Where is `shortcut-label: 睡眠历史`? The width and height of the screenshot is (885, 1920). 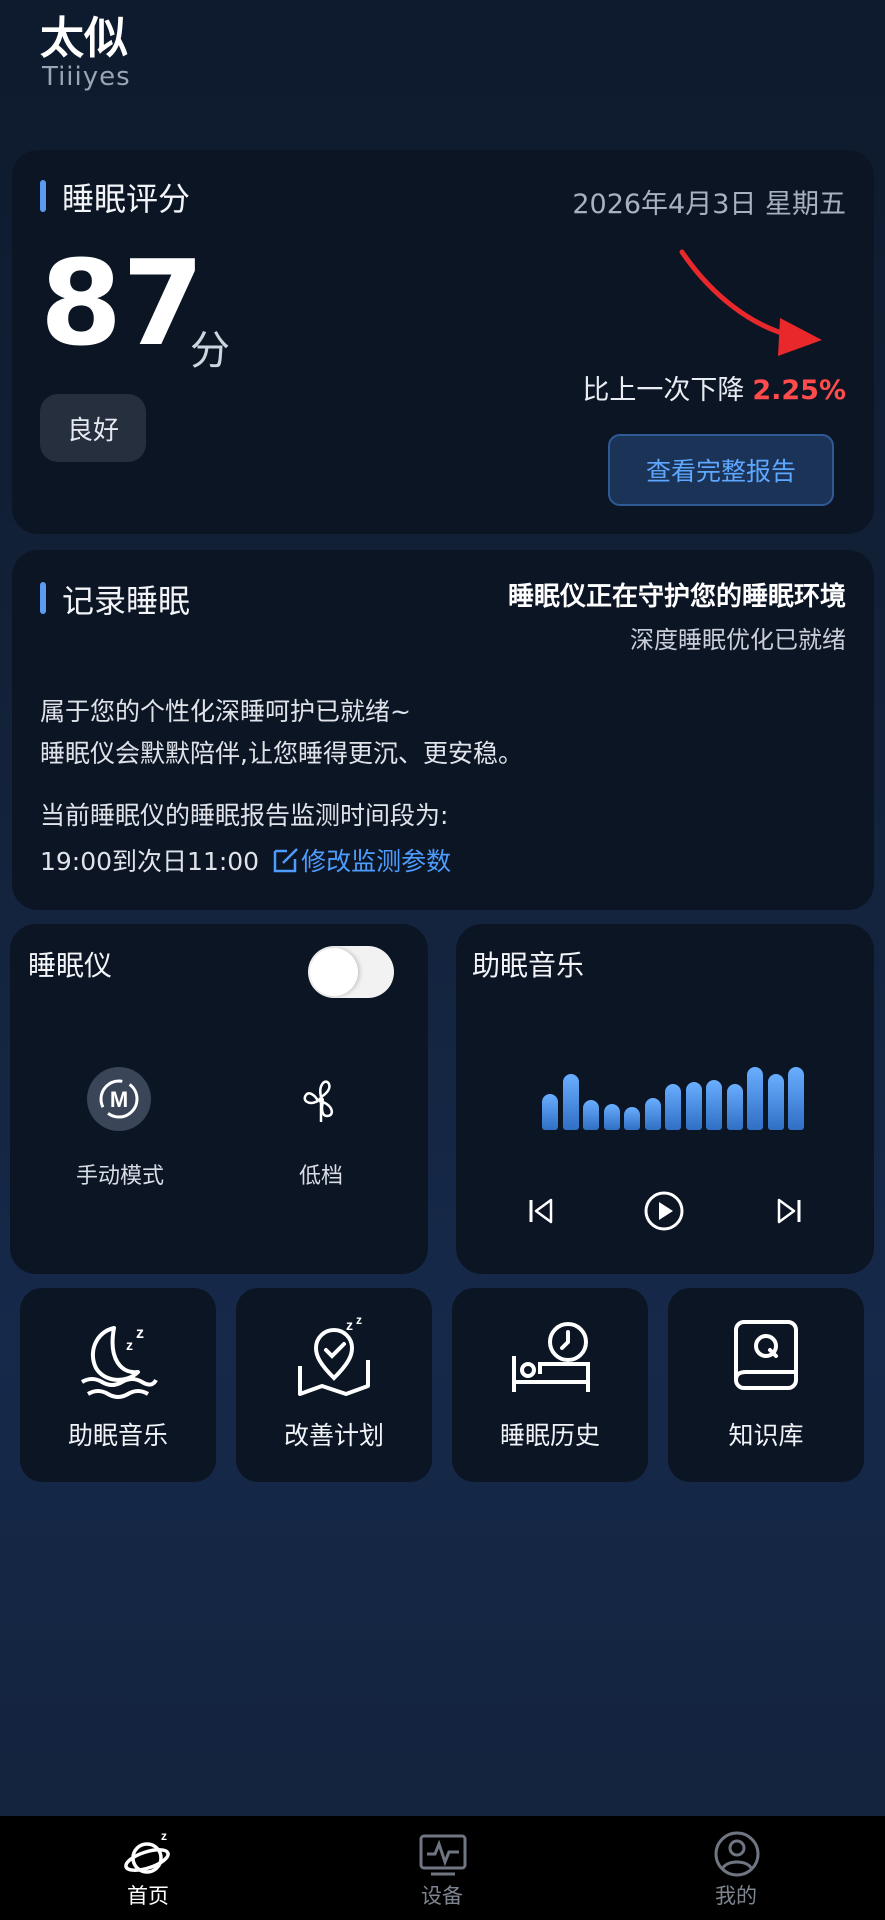 shortcut-label: 睡眠历史 is located at coordinates (549, 1435).